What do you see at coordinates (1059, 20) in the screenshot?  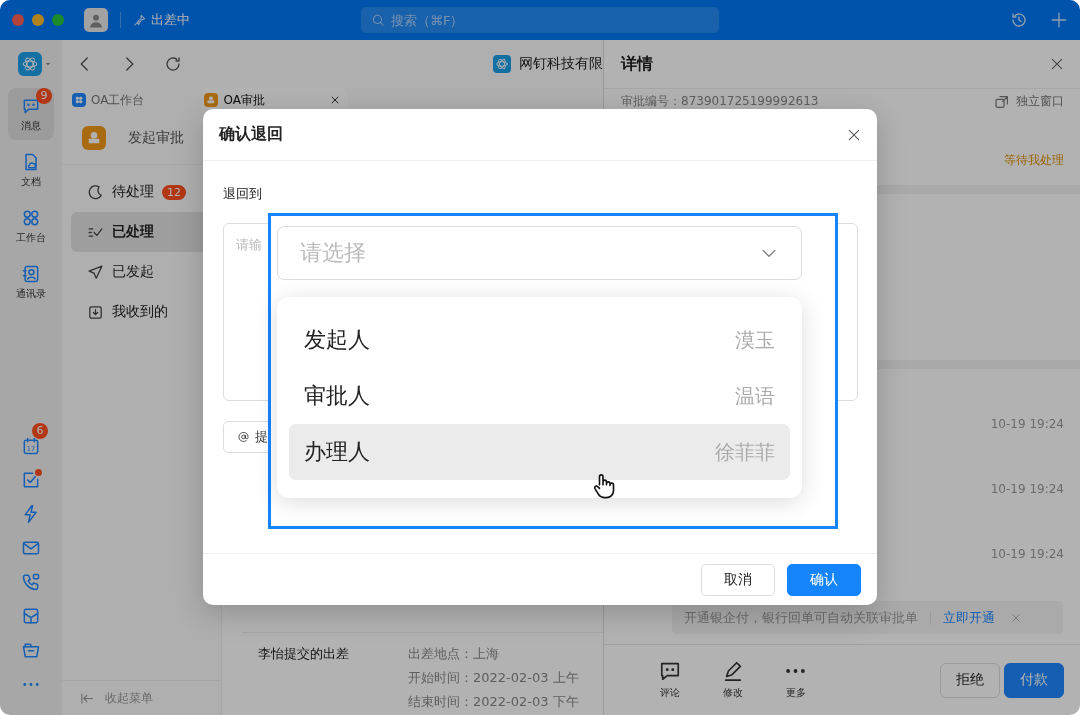 I see `plus-icon` at bounding box center [1059, 20].